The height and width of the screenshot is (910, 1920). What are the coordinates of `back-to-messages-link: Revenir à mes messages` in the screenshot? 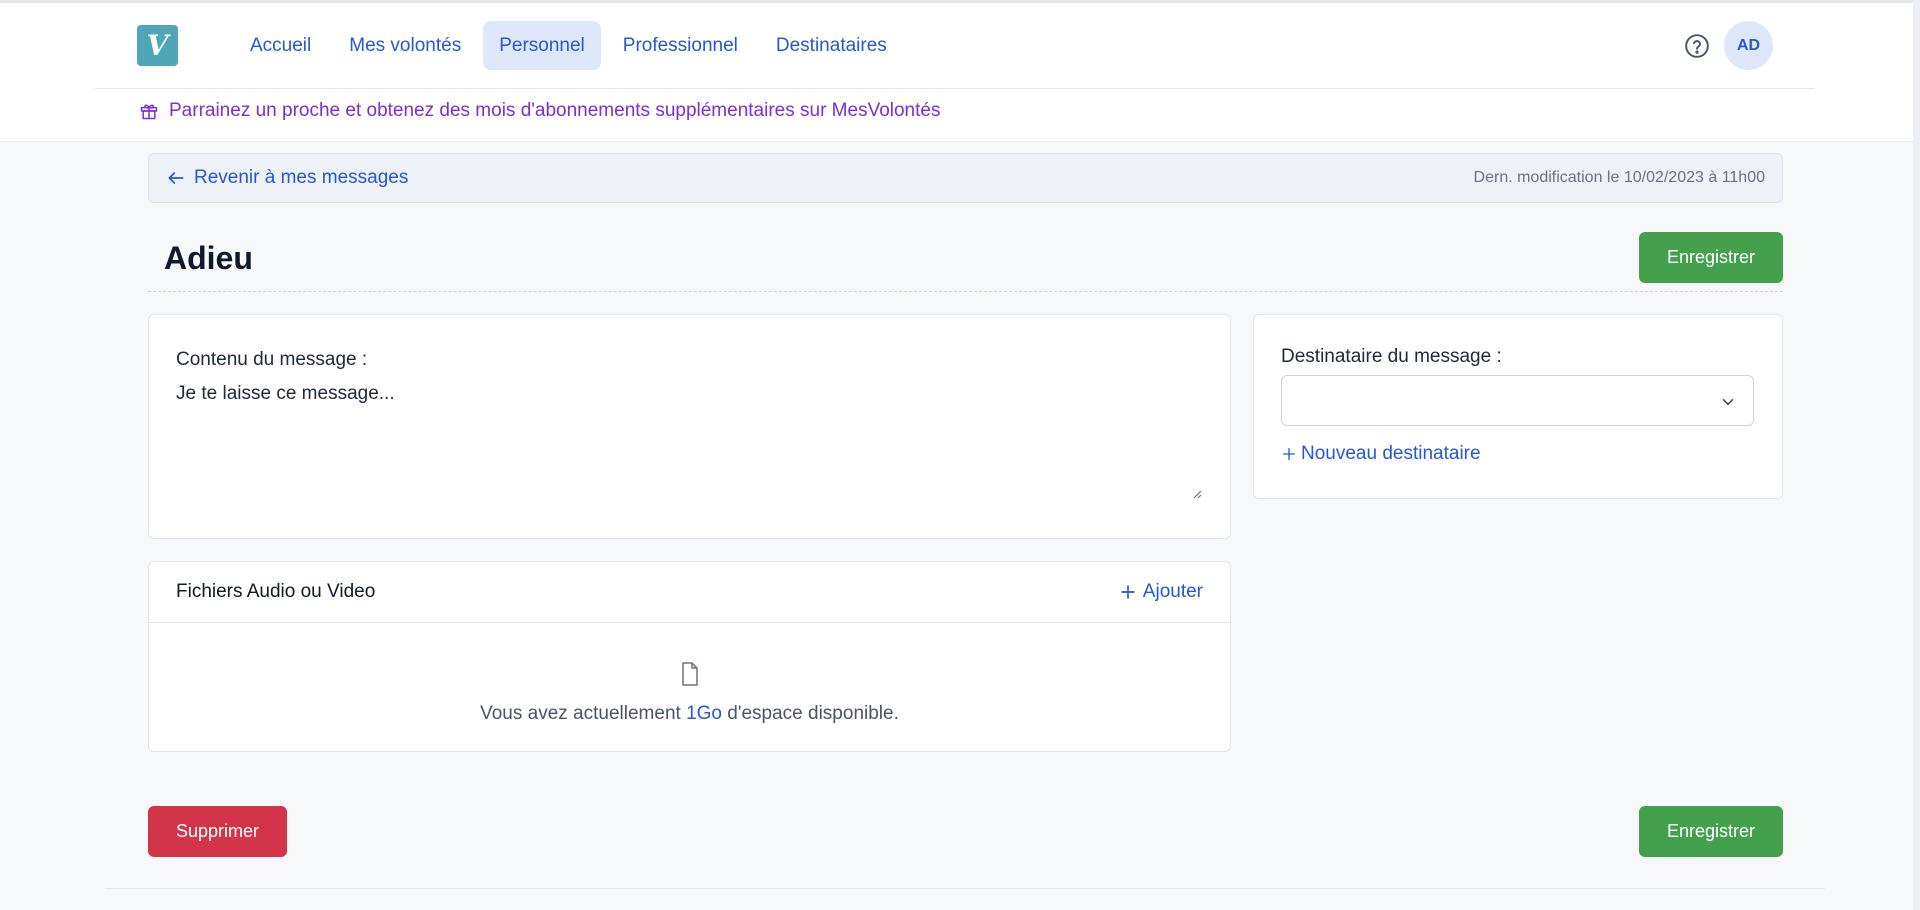 It's located at (287, 178).